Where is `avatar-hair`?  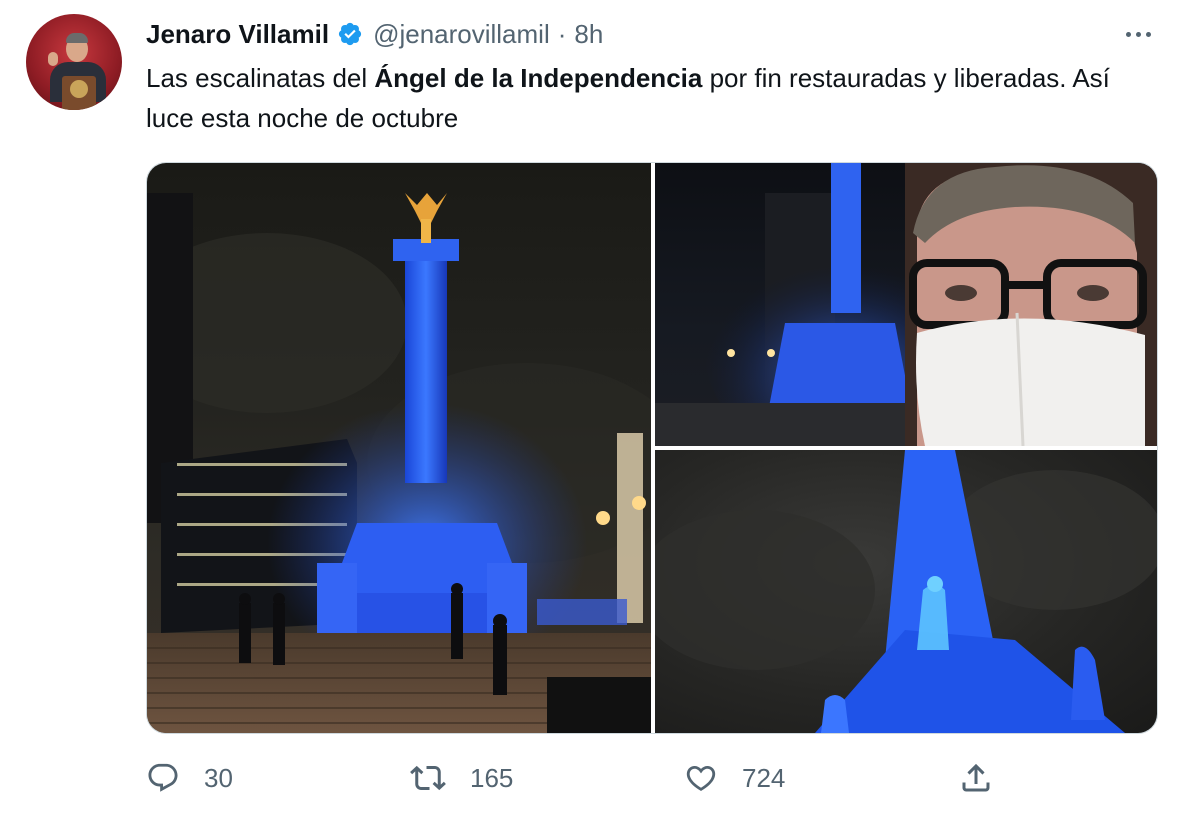 avatar-hair is located at coordinates (77, 38).